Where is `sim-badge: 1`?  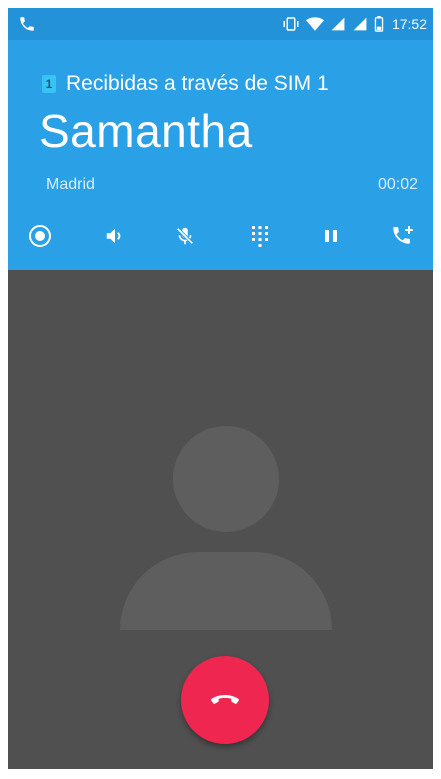 sim-badge: 1 is located at coordinates (49, 84).